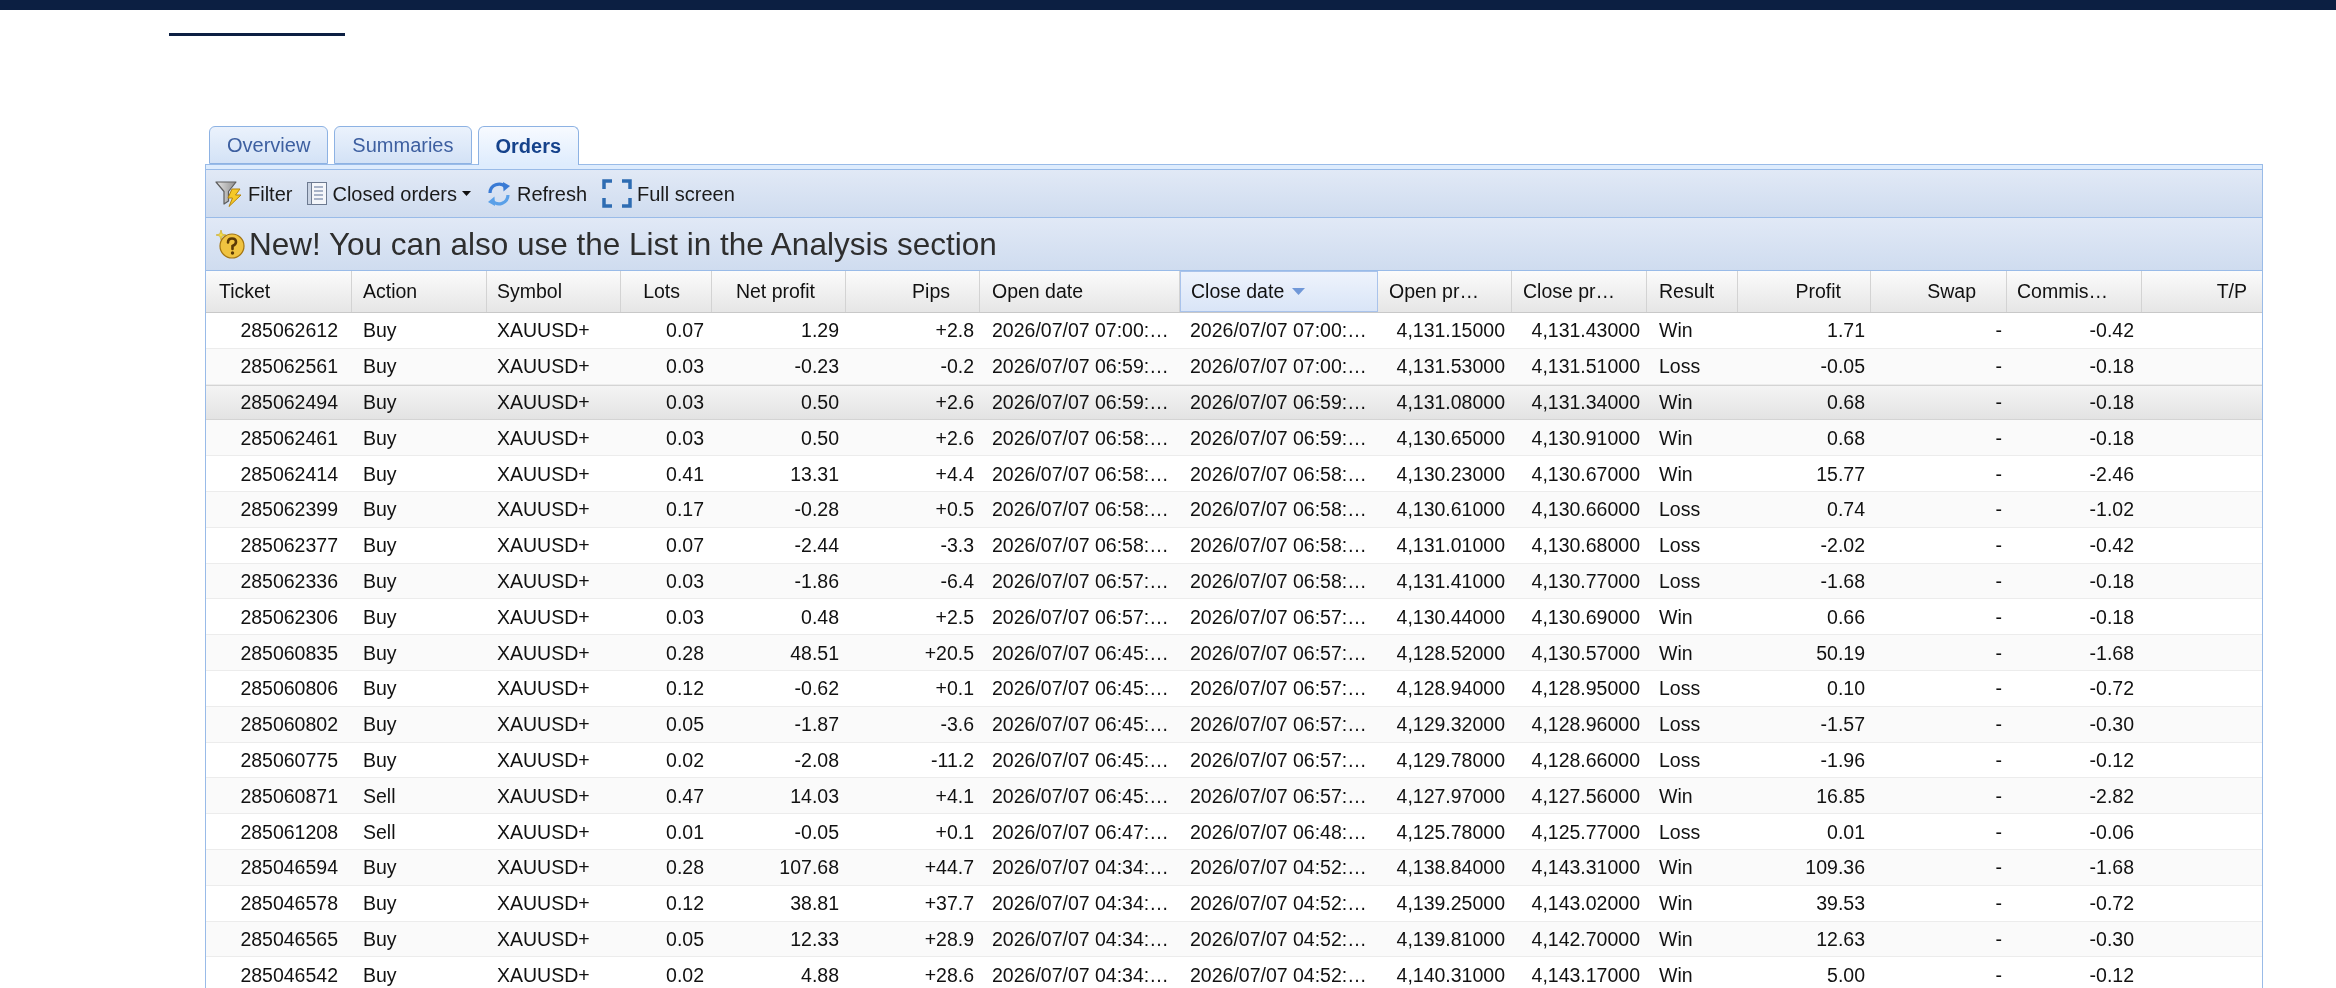  What do you see at coordinates (666, 291) in the screenshot?
I see `column-header: Lots` at bounding box center [666, 291].